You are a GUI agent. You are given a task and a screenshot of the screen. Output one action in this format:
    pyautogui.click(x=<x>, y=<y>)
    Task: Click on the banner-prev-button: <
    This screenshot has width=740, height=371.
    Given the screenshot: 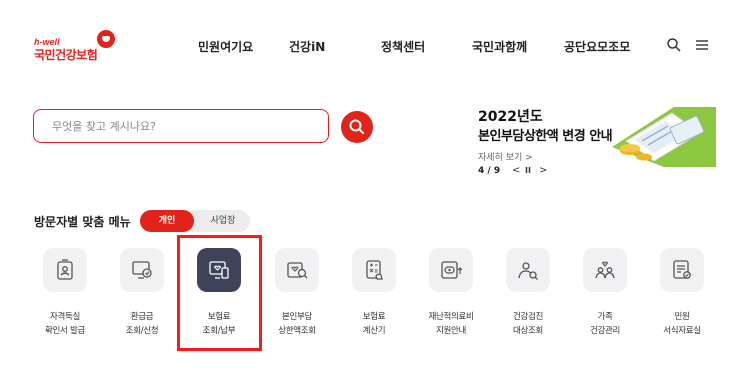 What is the action you would take?
    pyautogui.click(x=516, y=170)
    